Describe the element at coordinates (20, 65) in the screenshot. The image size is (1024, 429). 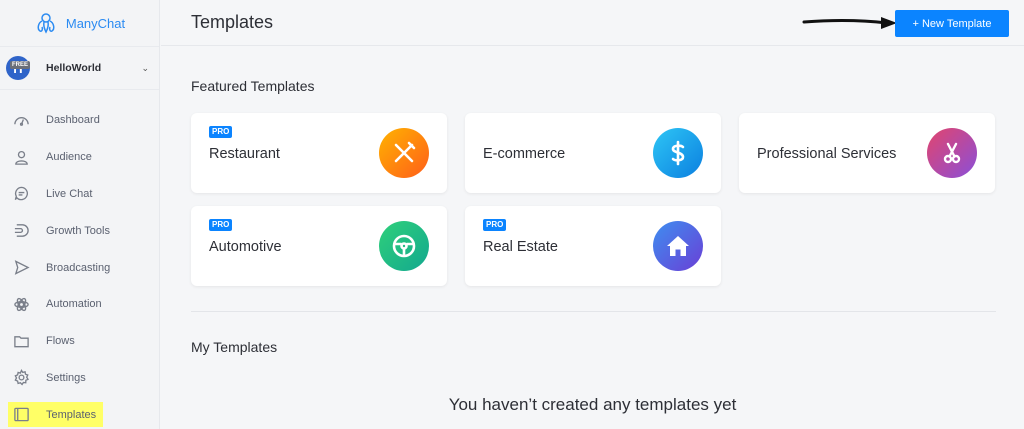
I see `plan-badge: FREE` at that location.